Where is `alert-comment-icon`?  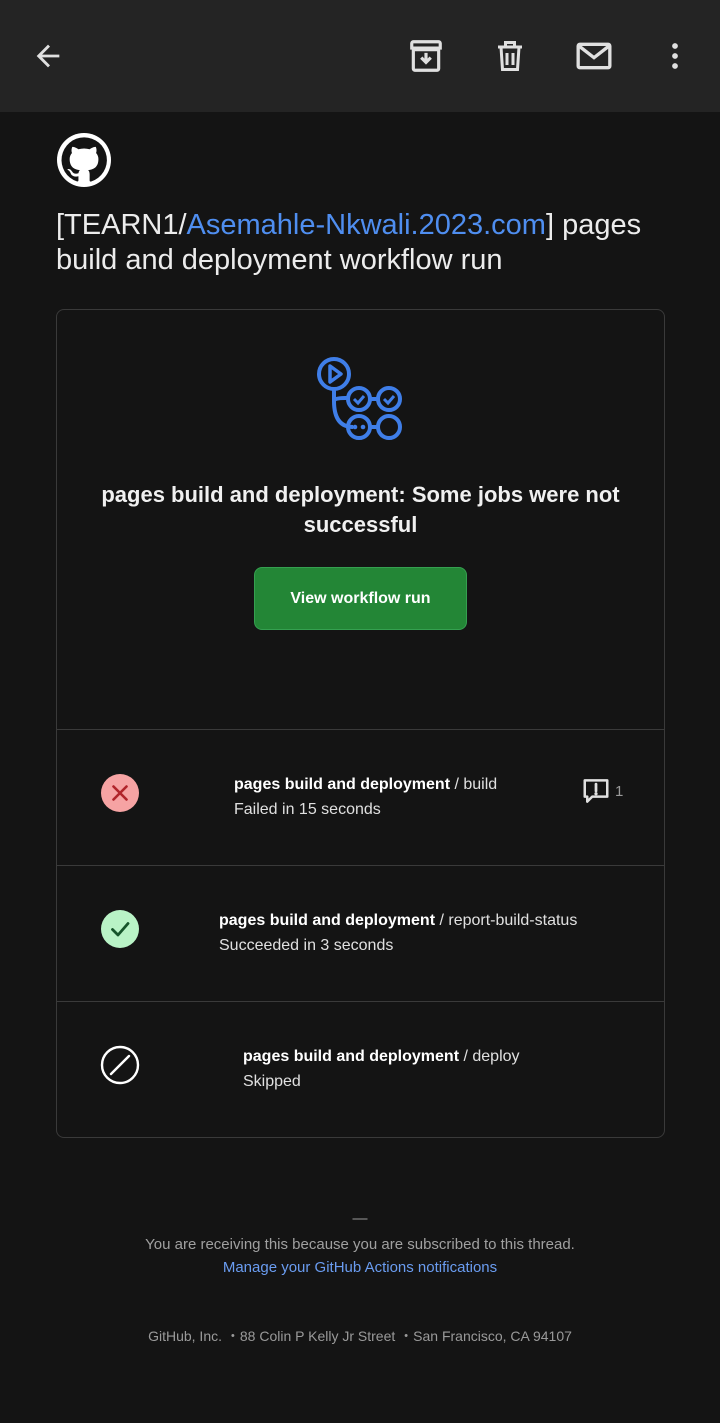 alert-comment-icon is located at coordinates (596, 791).